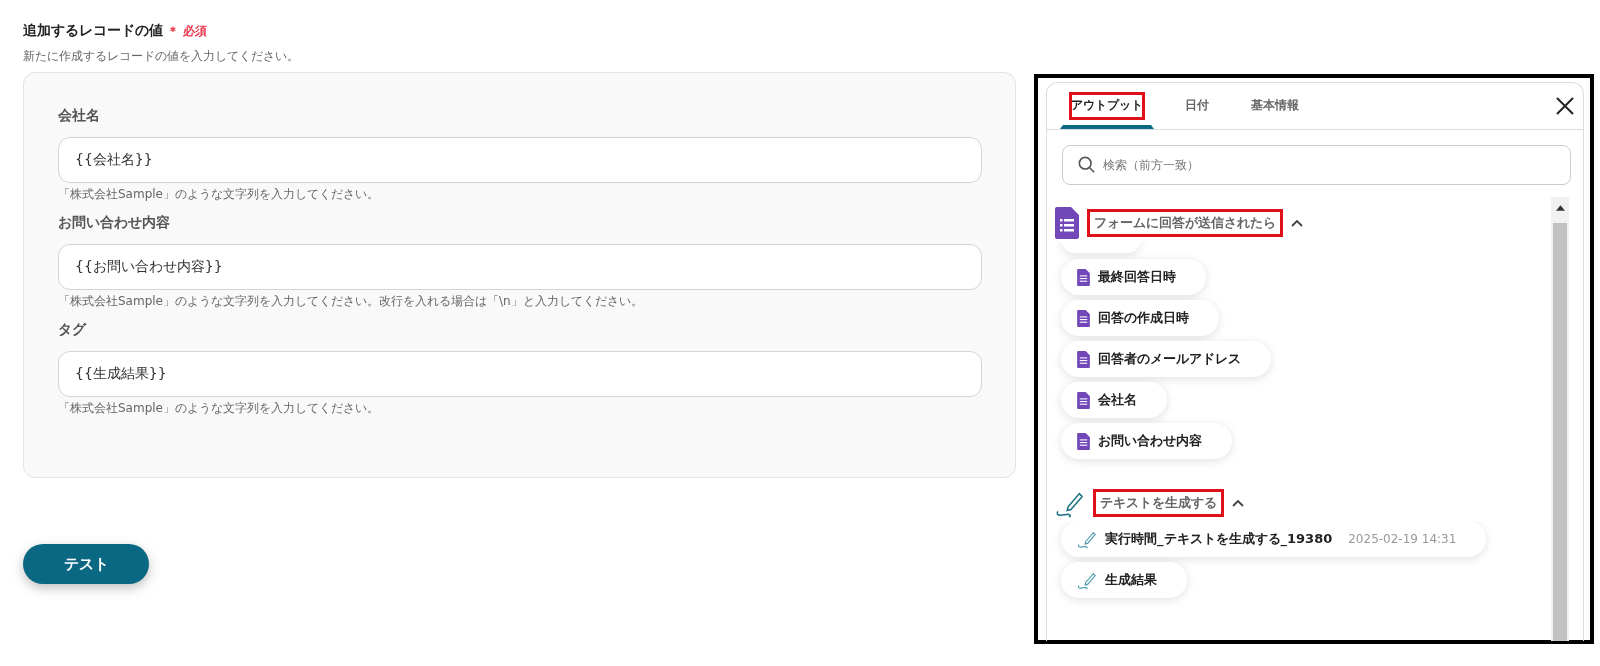  I want to click on scroll-up-icon, so click(1560, 208).